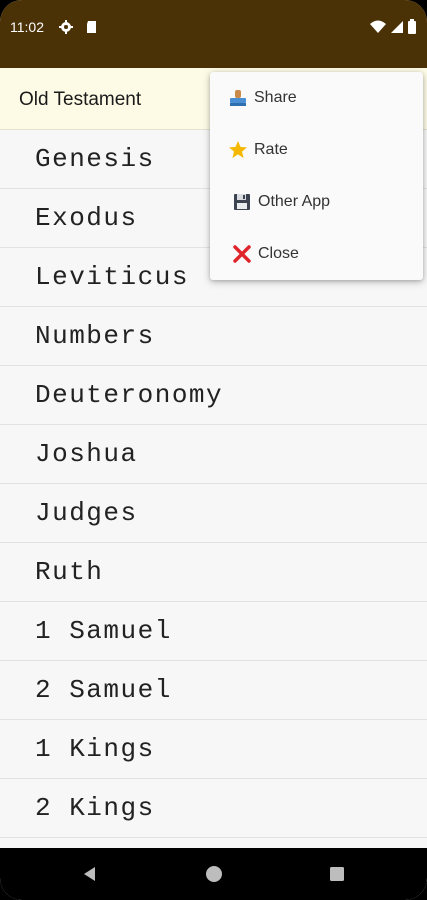 The height and width of the screenshot is (900, 427). What do you see at coordinates (213, 454) in the screenshot?
I see `list-item-book: Joshua` at bounding box center [213, 454].